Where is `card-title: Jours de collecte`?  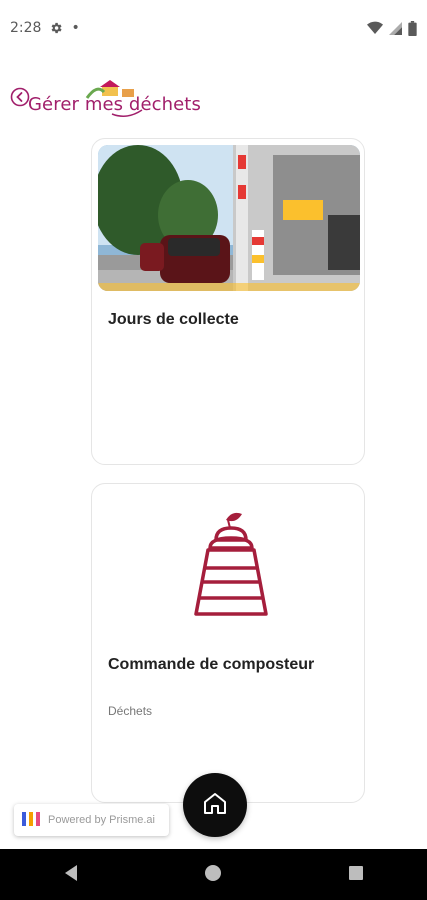
card-title: Jours de collecte is located at coordinates (173, 319).